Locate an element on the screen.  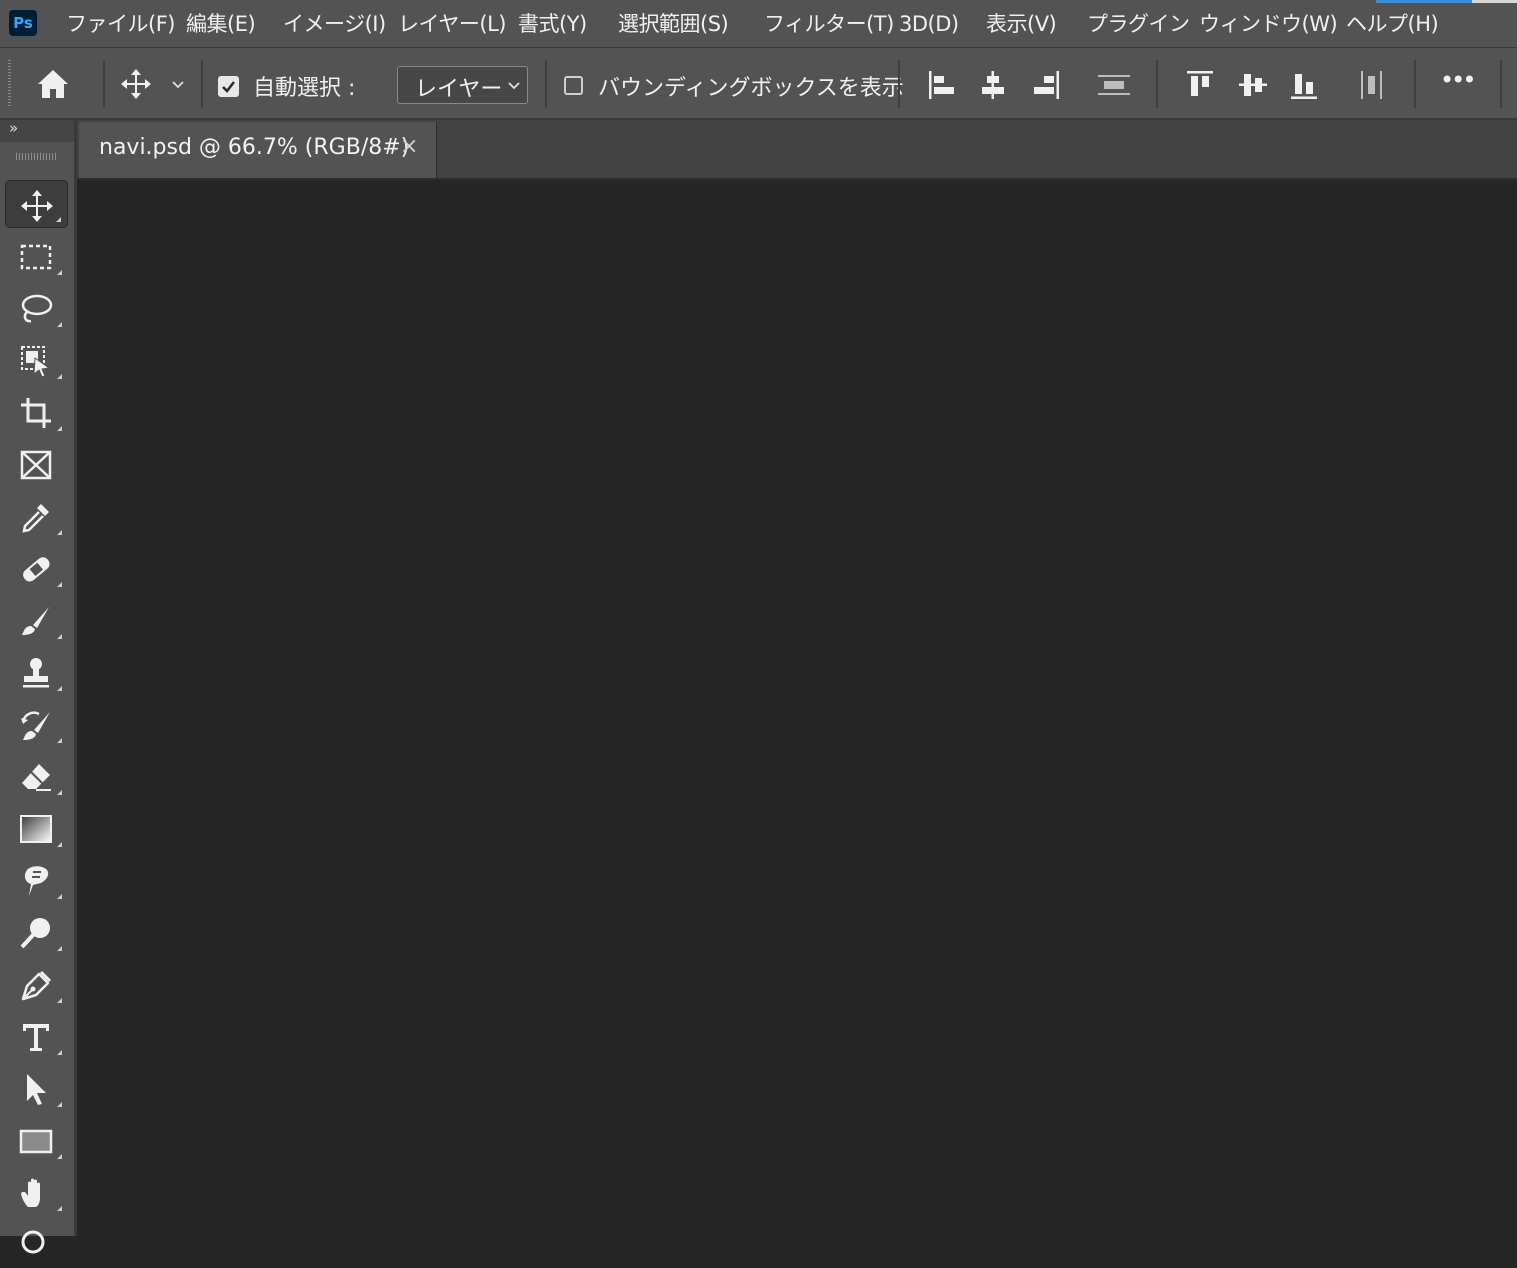
eraser-tool is located at coordinates (36, 776).